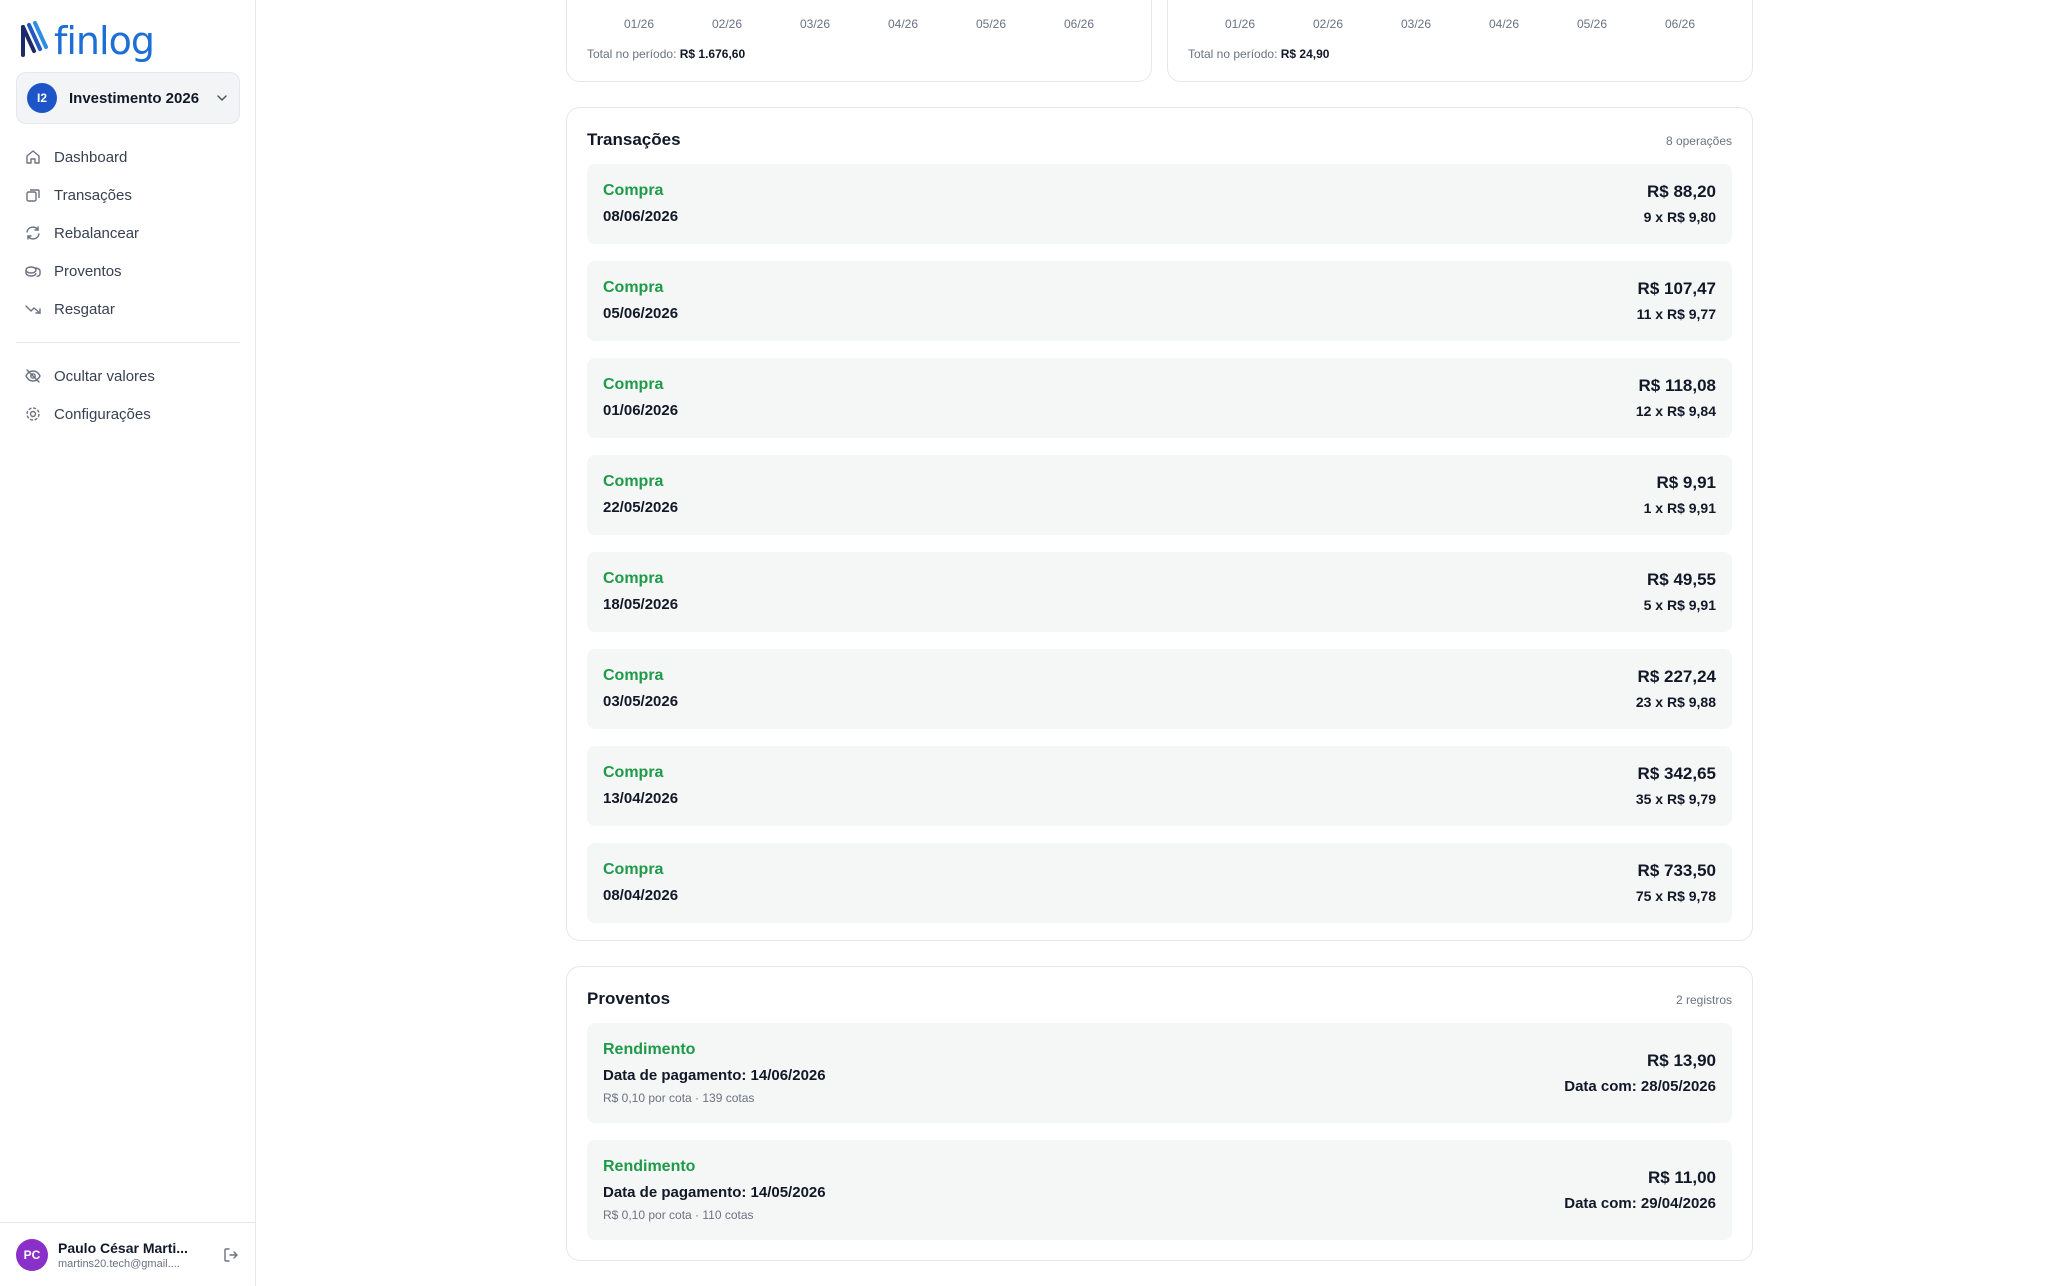 This screenshot has height=1286, width=2048. I want to click on gear-icon, so click(33, 414).